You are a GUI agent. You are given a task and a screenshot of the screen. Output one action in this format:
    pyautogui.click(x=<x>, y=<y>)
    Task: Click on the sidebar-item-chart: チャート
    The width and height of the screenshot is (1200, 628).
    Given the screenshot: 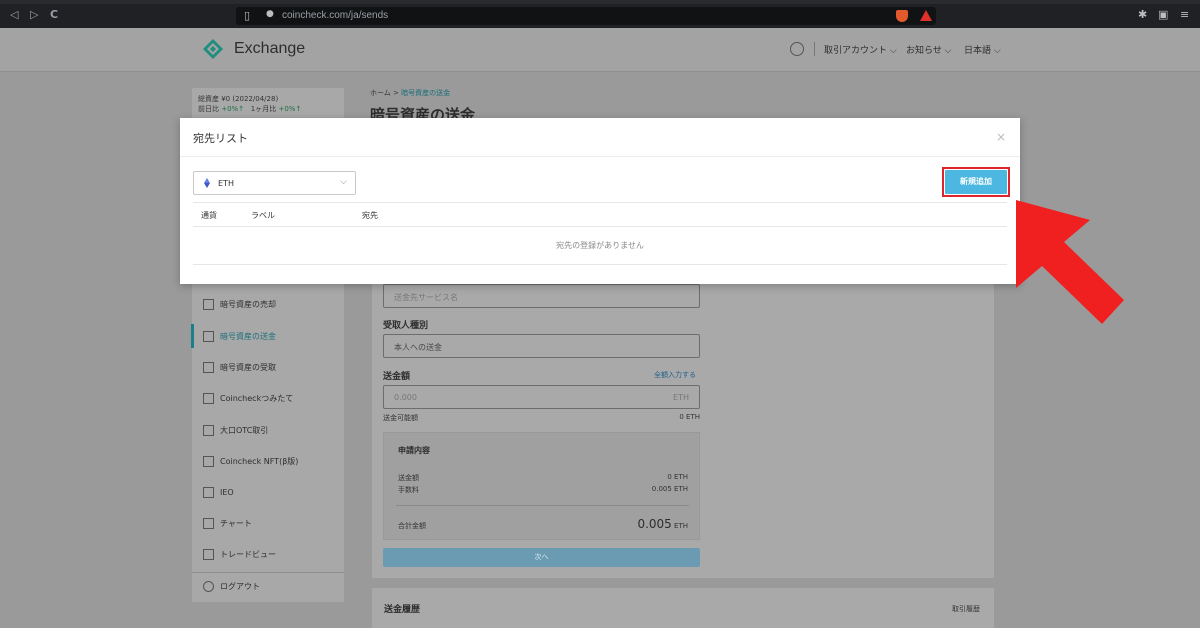 What is the action you would take?
    pyautogui.click(x=227, y=523)
    